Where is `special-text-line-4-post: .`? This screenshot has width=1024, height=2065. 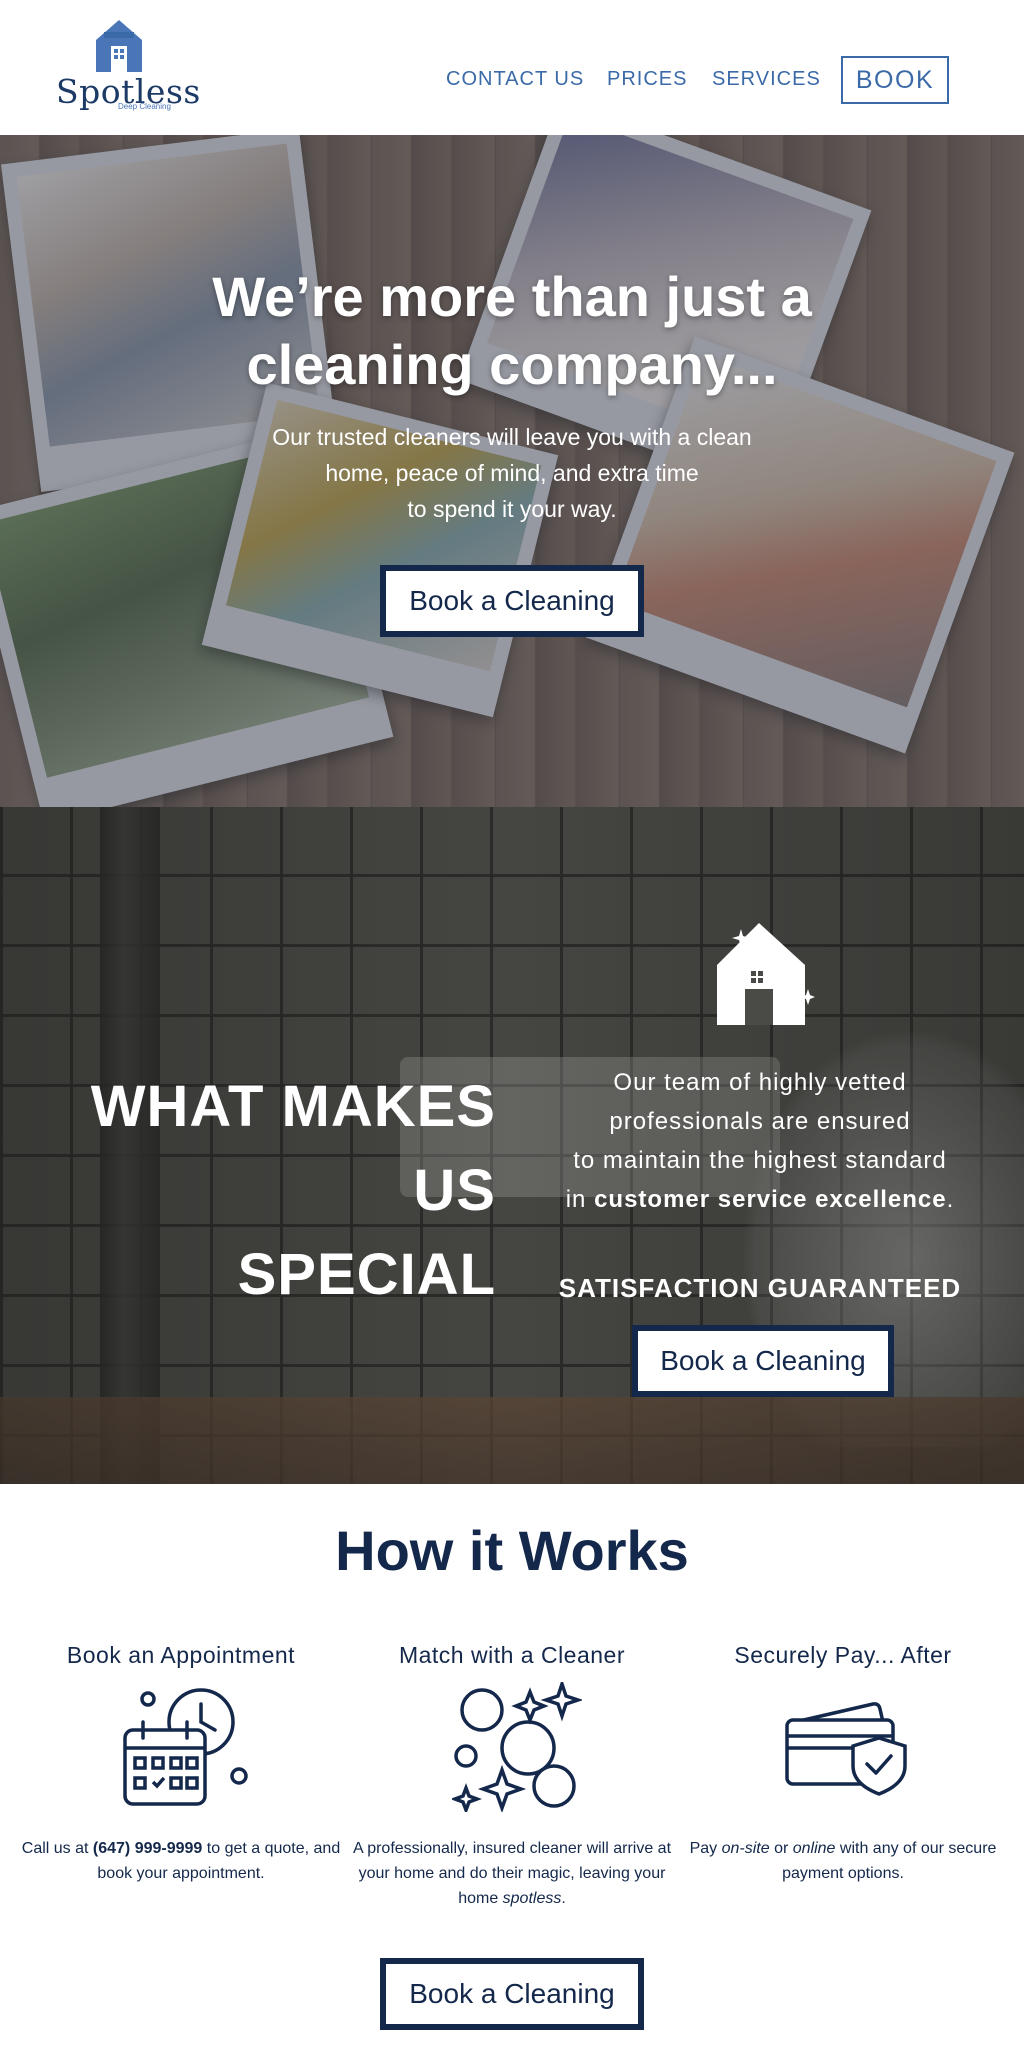 special-text-line-4-post: . is located at coordinates (950, 1199).